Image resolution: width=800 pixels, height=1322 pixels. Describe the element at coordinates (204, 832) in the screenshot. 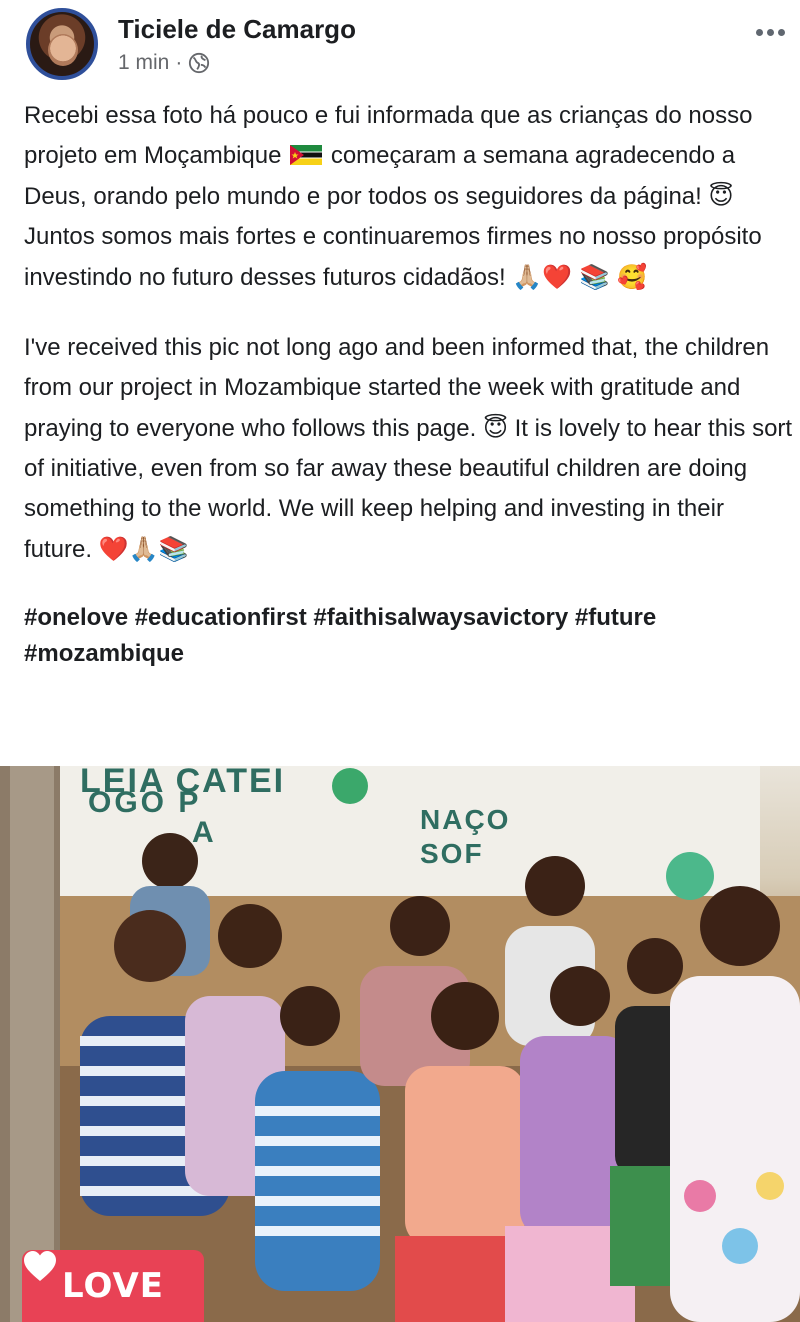

I see `banner-text-line5: A` at that location.